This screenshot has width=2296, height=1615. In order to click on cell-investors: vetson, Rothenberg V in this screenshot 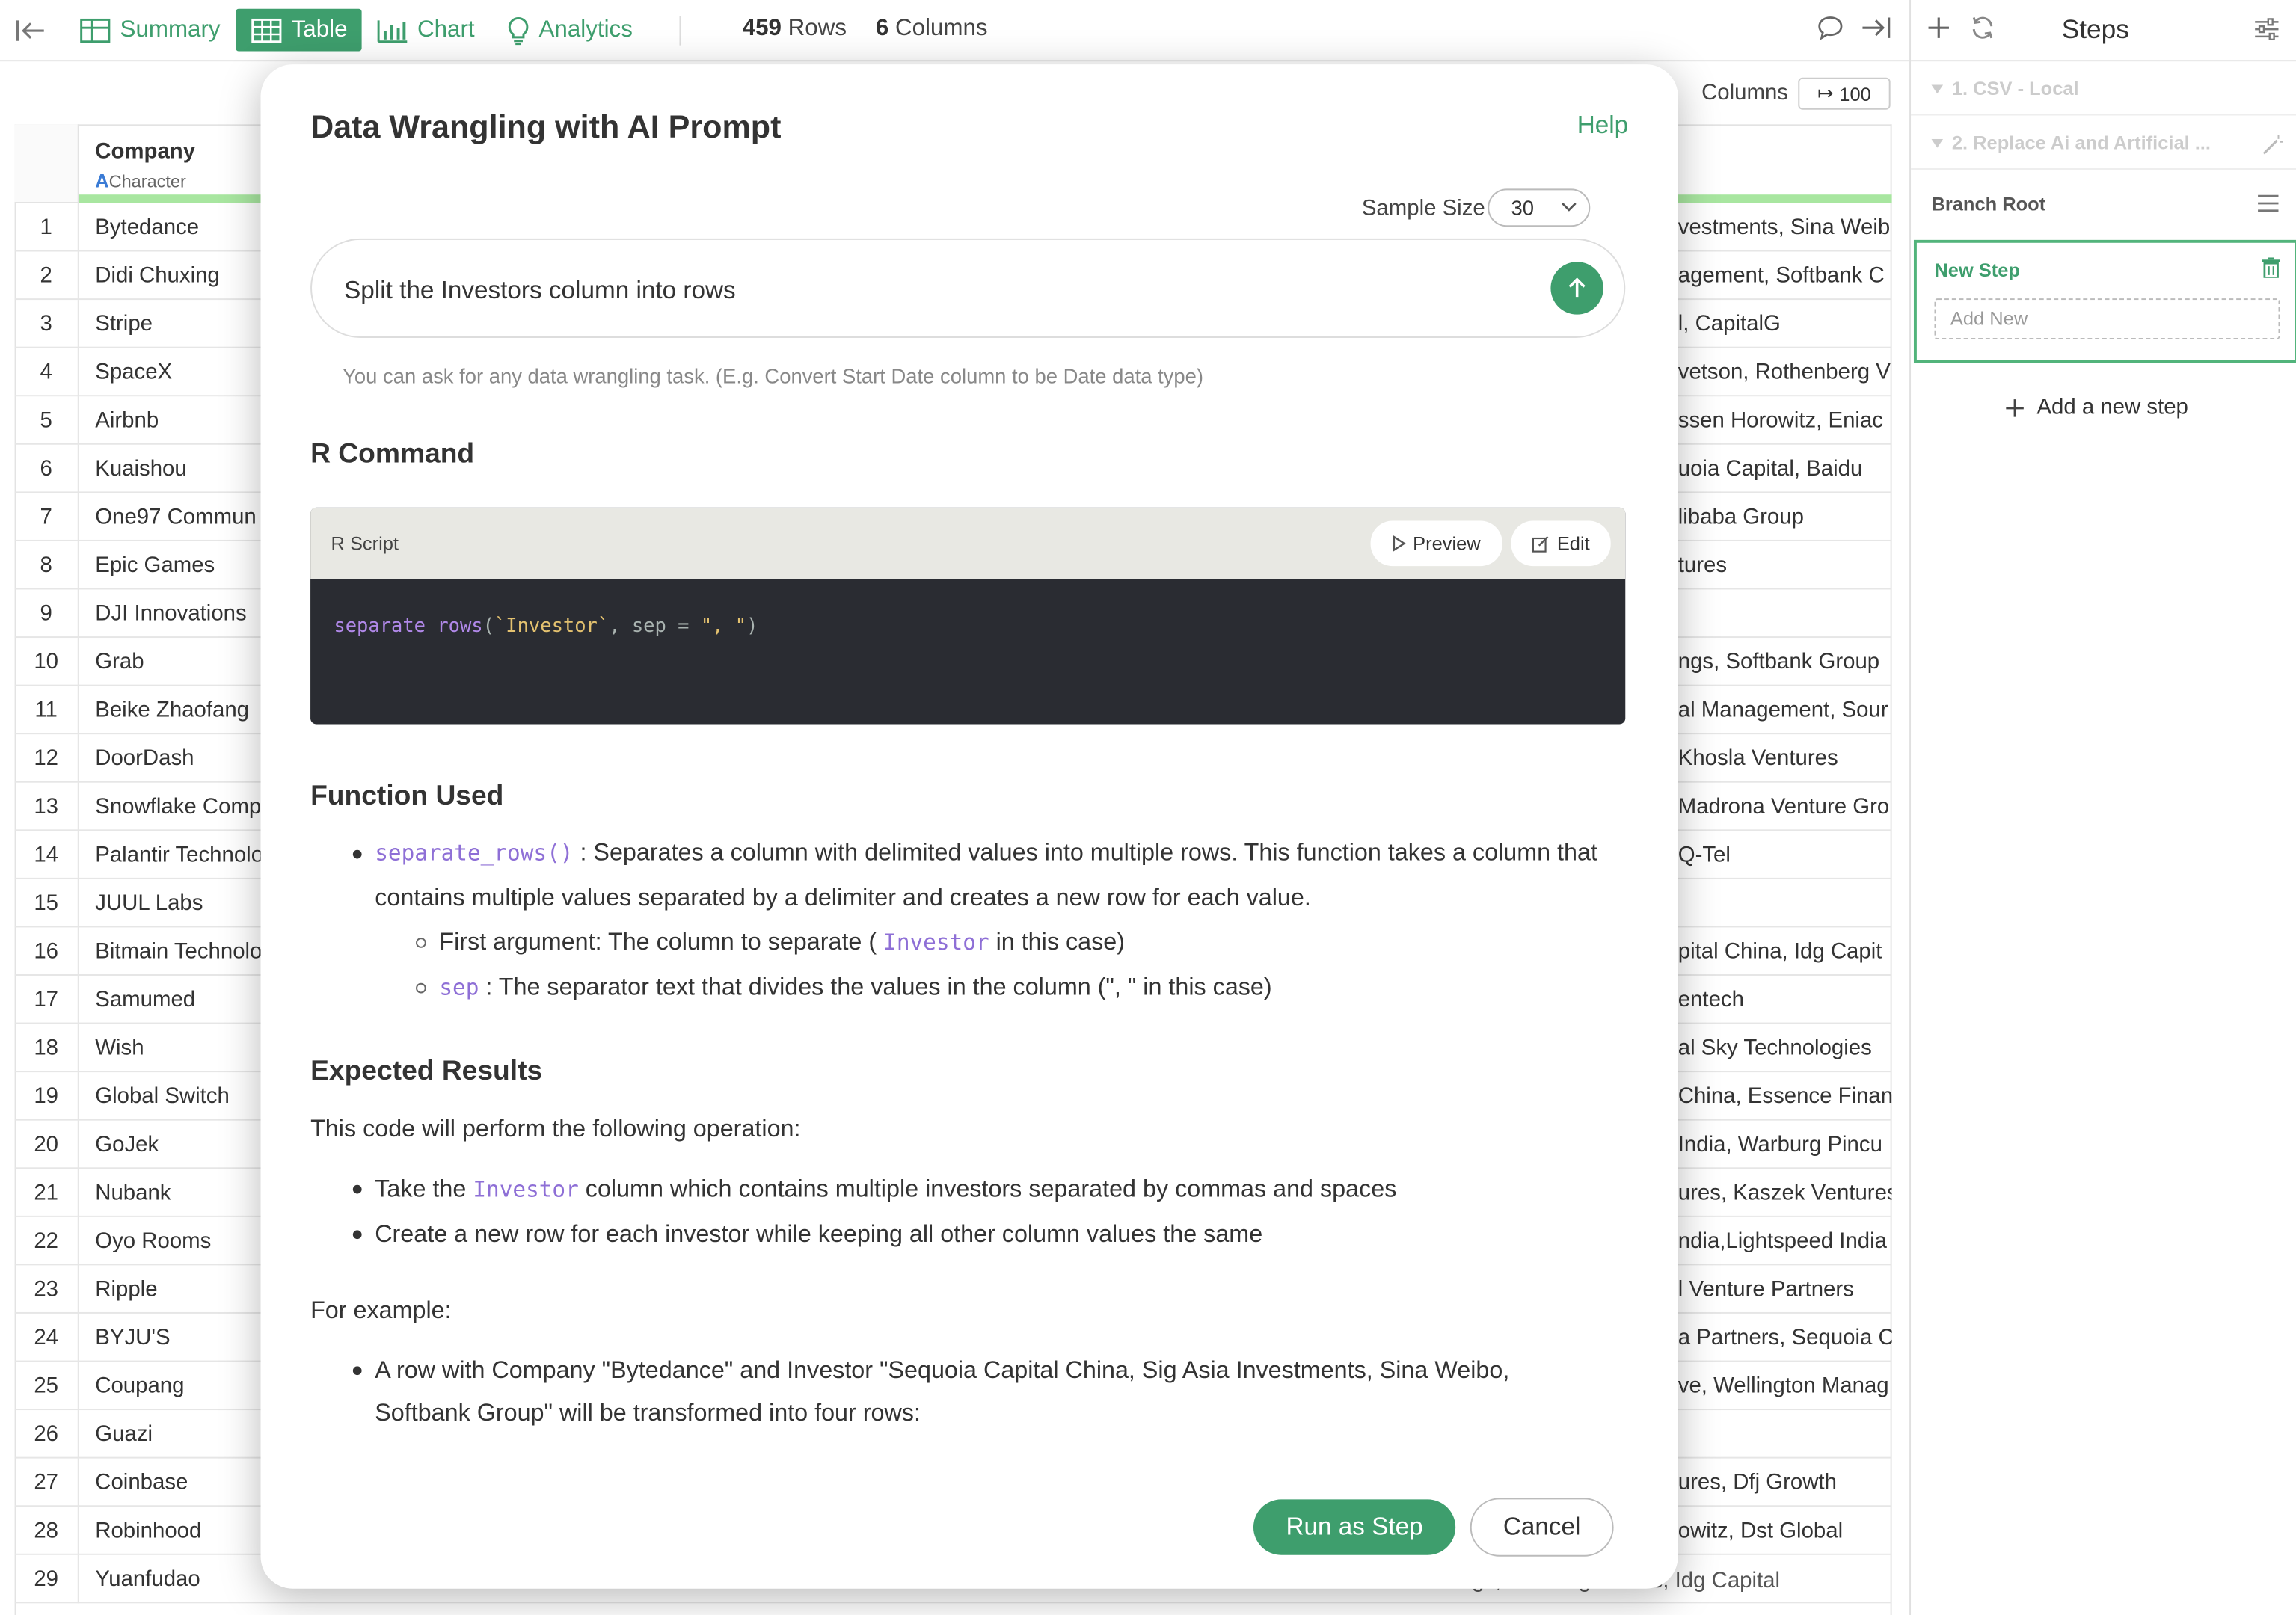, I will do `click(1785, 372)`.